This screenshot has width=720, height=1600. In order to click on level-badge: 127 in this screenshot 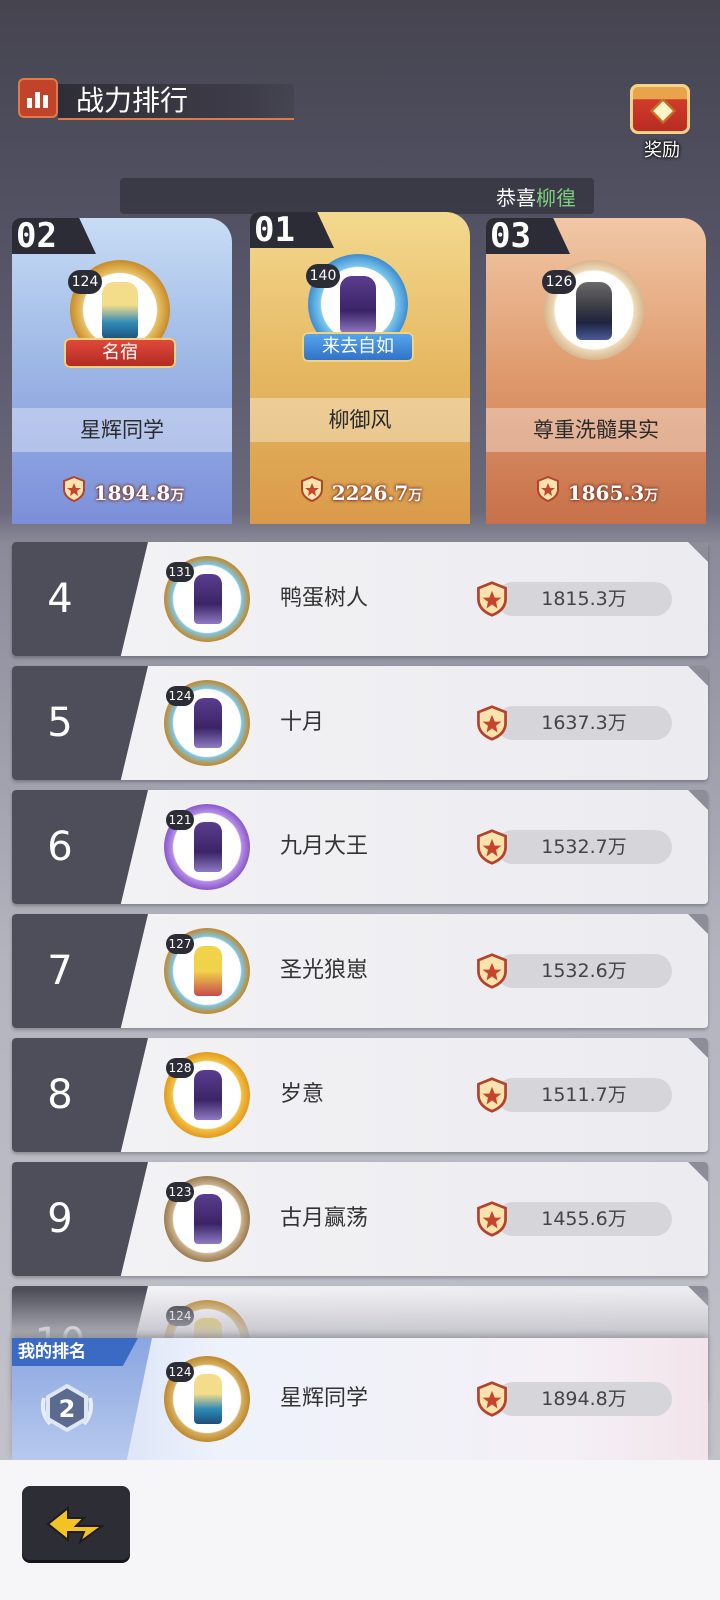, I will do `click(180, 944)`.